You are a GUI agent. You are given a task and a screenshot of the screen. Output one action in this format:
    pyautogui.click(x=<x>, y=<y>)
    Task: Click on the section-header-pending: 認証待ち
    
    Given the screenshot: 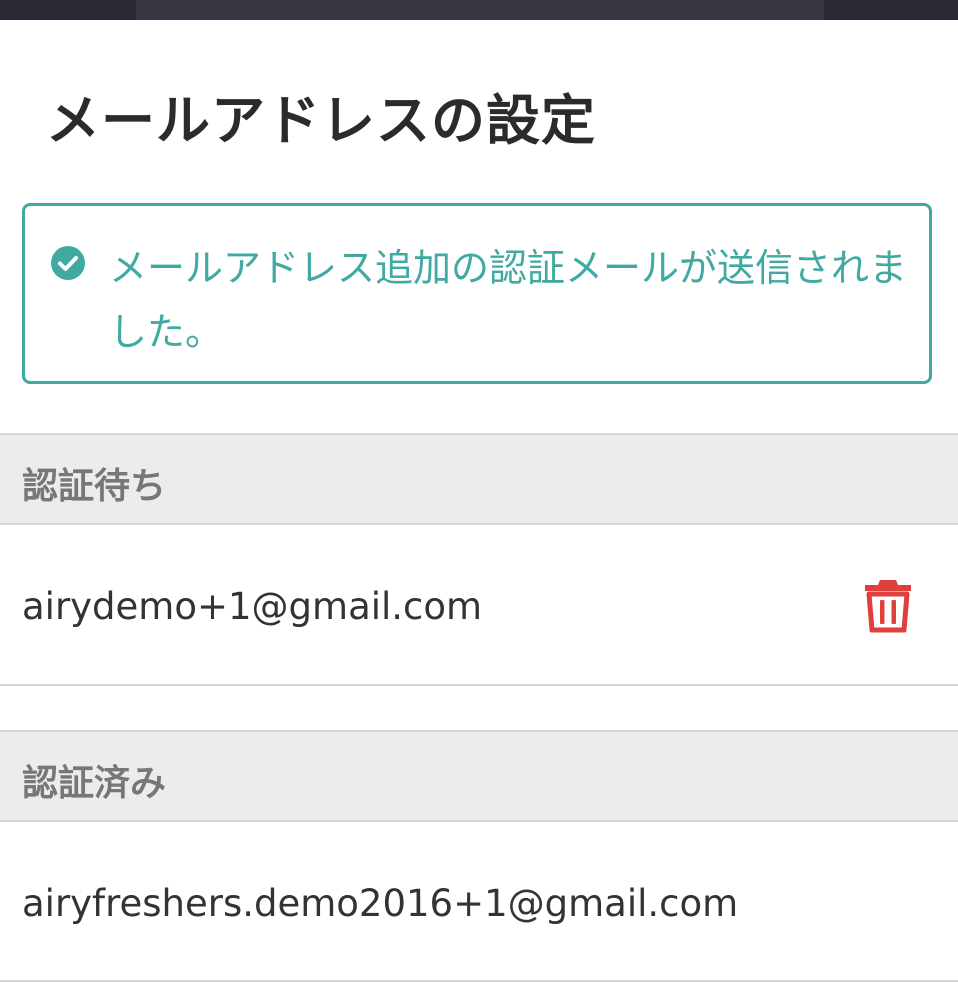 What is the action you would take?
    pyautogui.click(x=479, y=479)
    